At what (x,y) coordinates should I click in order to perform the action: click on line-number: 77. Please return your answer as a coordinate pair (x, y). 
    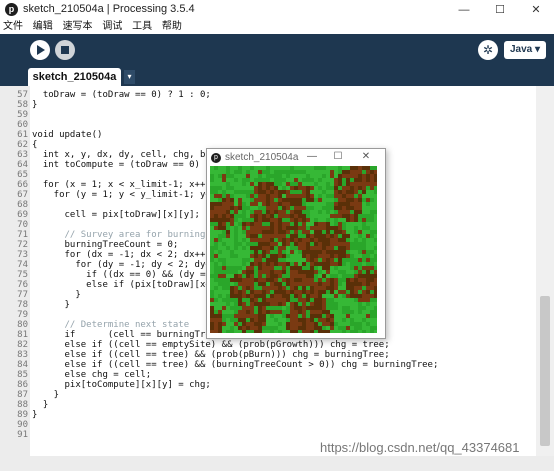
    Looking at the image, I should click on (22, 295).